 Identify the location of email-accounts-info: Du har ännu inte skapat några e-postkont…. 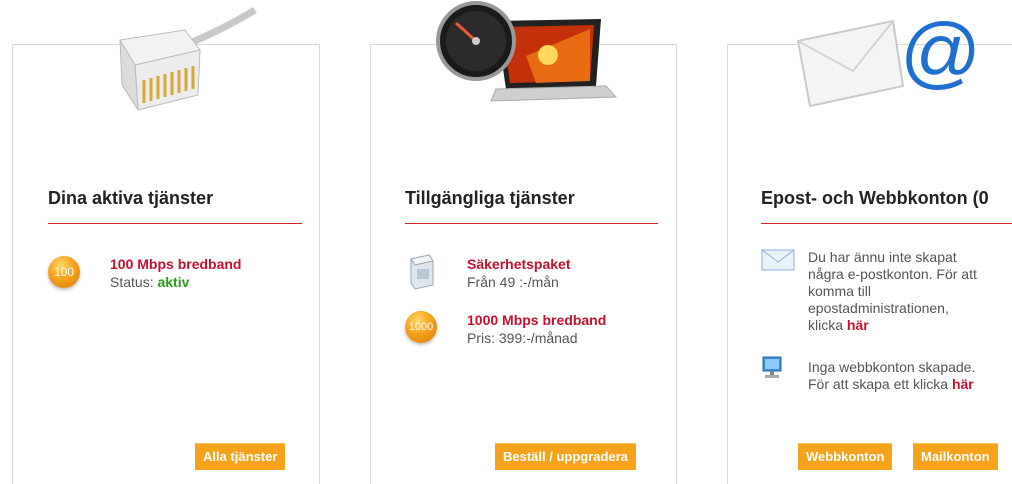
(910, 291).